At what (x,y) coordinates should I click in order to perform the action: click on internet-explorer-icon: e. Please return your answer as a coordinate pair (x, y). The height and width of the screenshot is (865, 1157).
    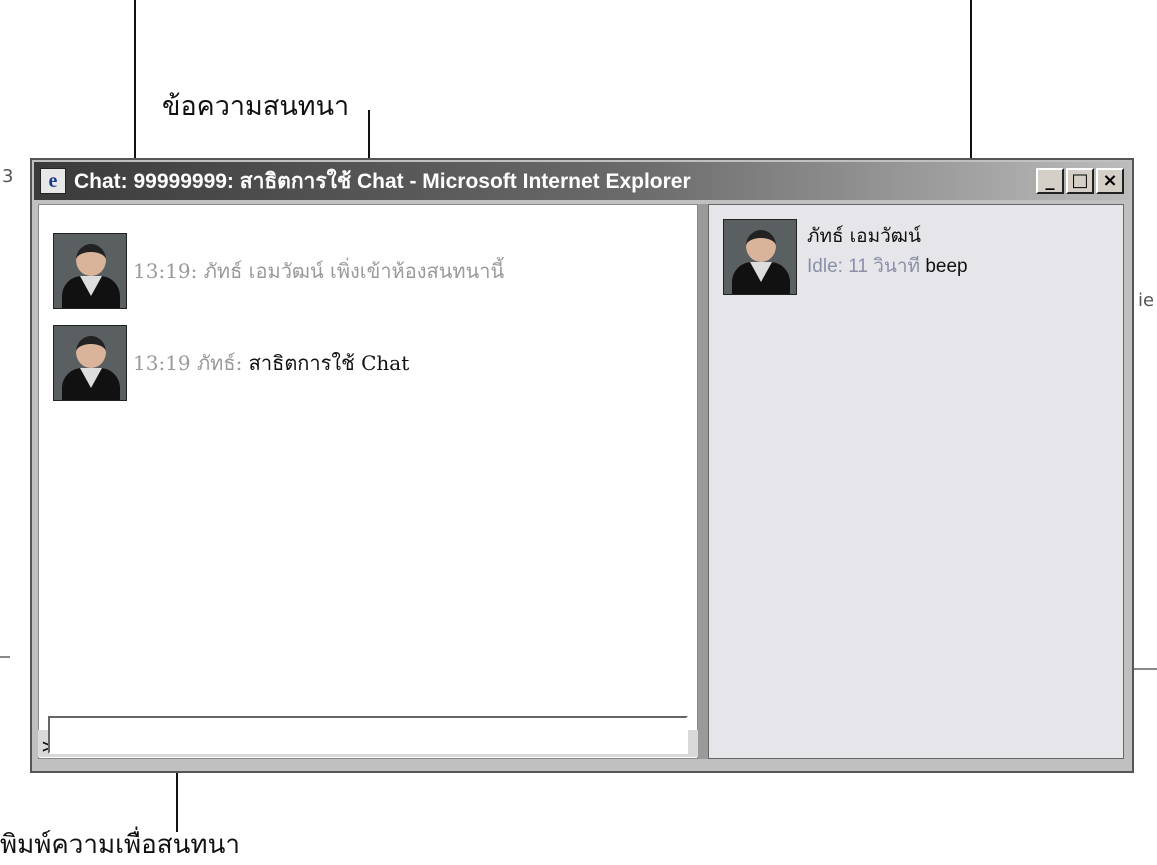
    Looking at the image, I should click on (53, 181).